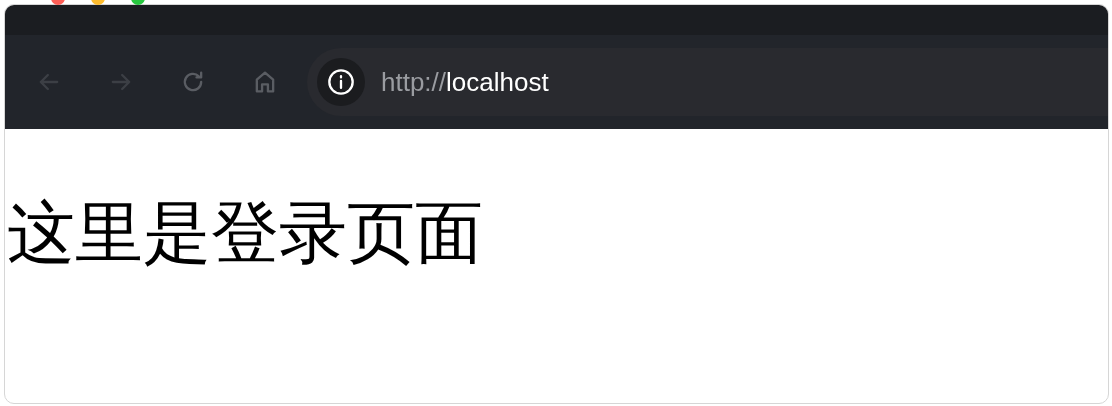 Image resolution: width=1112 pixels, height=406 pixels. I want to click on info-icon, so click(341, 82).